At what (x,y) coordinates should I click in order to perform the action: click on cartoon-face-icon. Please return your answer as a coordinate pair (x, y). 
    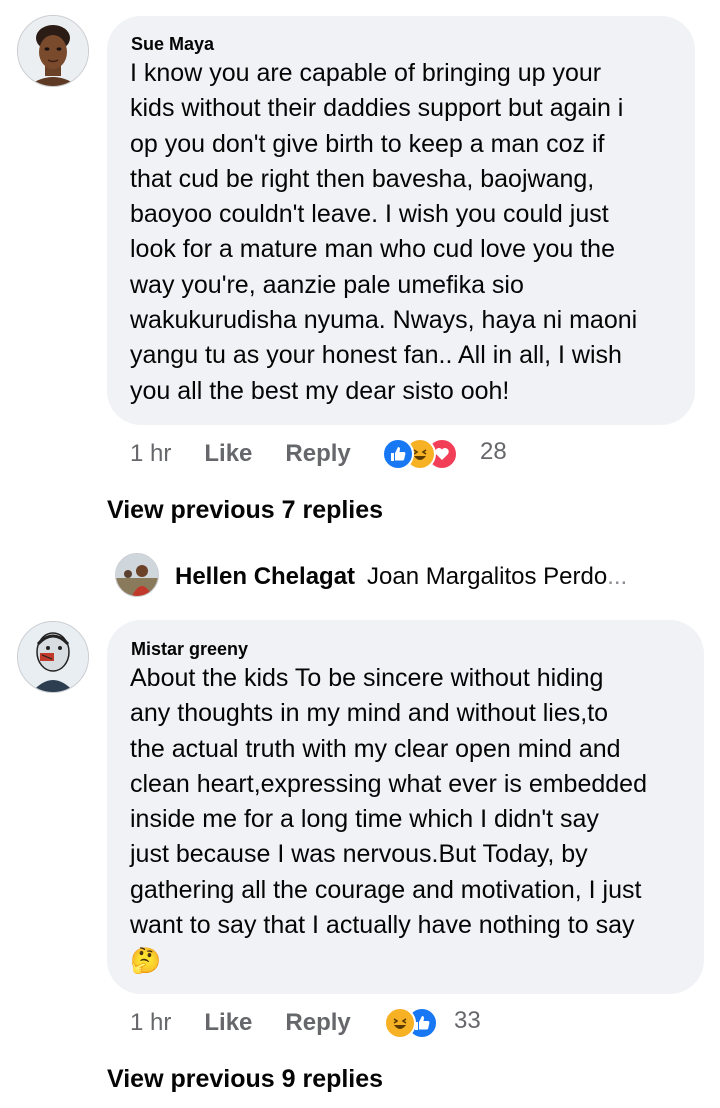
    Looking at the image, I should click on (53, 657).